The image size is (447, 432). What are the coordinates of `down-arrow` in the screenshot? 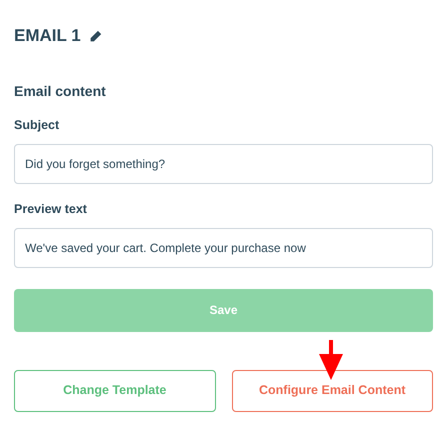 It's located at (331, 360).